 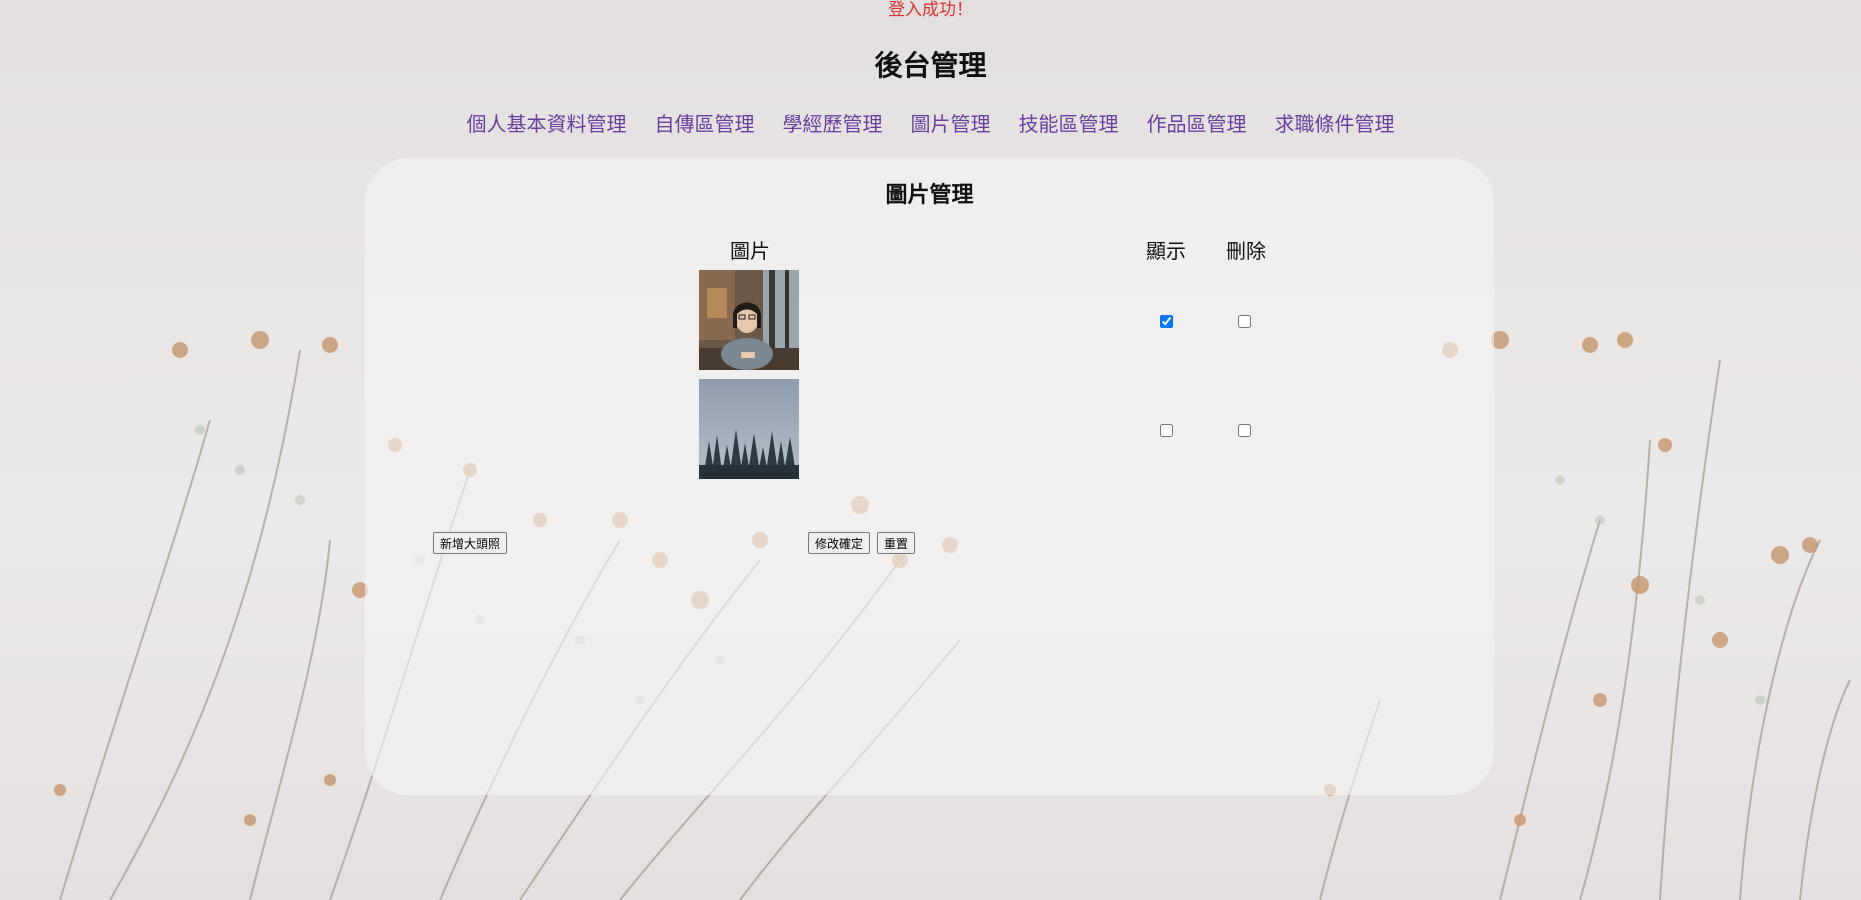 What do you see at coordinates (705, 124) in the screenshot?
I see `nav-item-autobiography: 自傳區管理` at bounding box center [705, 124].